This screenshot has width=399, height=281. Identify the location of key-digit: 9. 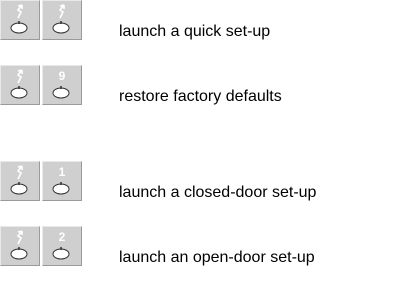
(62, 76).